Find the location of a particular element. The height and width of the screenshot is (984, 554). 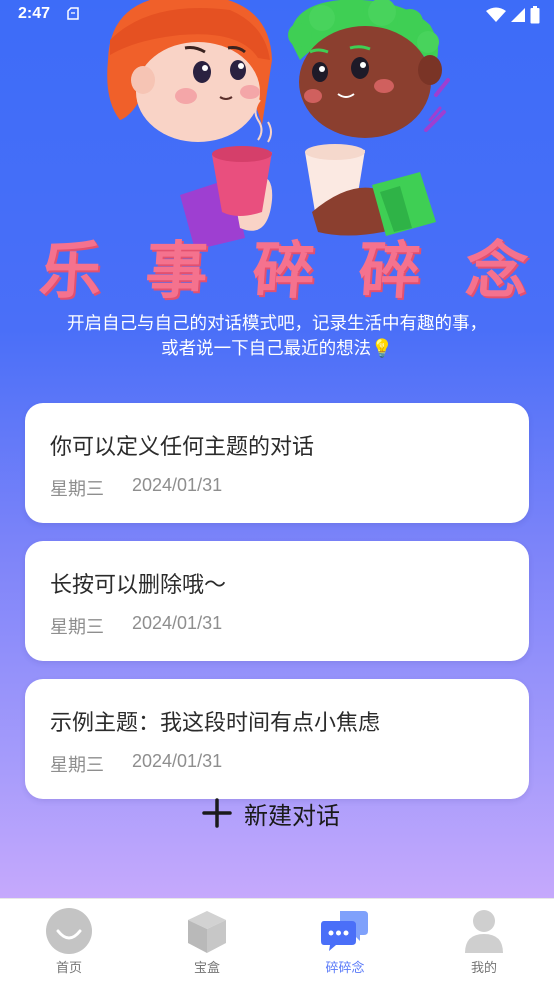

nav-label: 首页 is located at coordinates (68, 968).